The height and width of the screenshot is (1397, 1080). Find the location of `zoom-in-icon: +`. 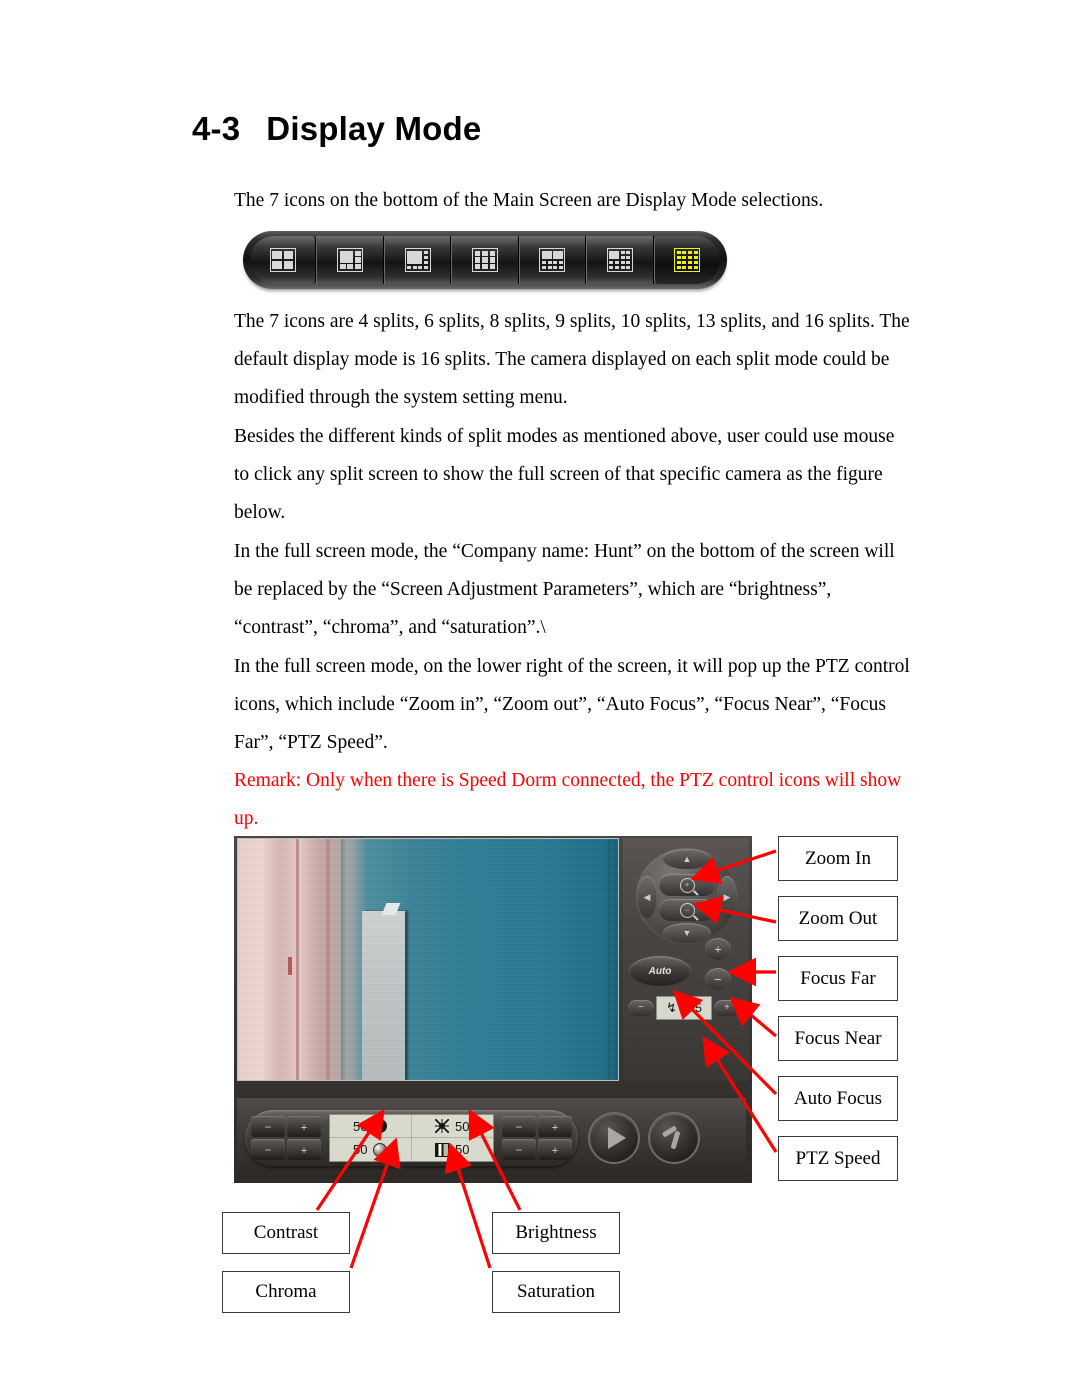

zoom-in-icon: + is located at coordinates (687, 885).